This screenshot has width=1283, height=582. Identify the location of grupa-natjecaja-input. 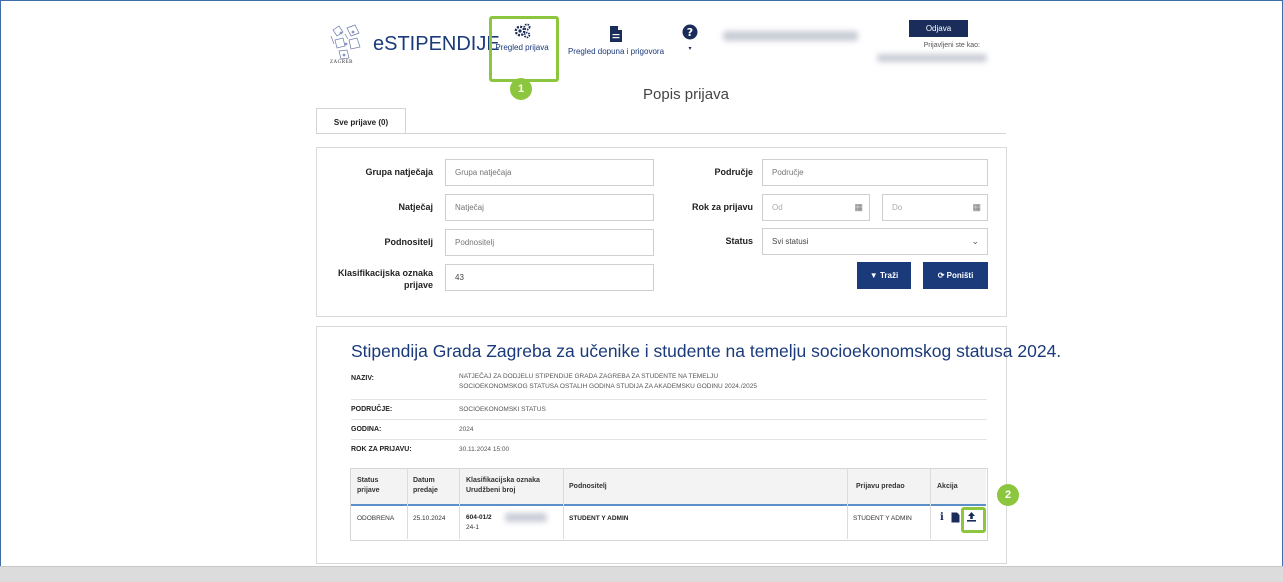
(549, 172).